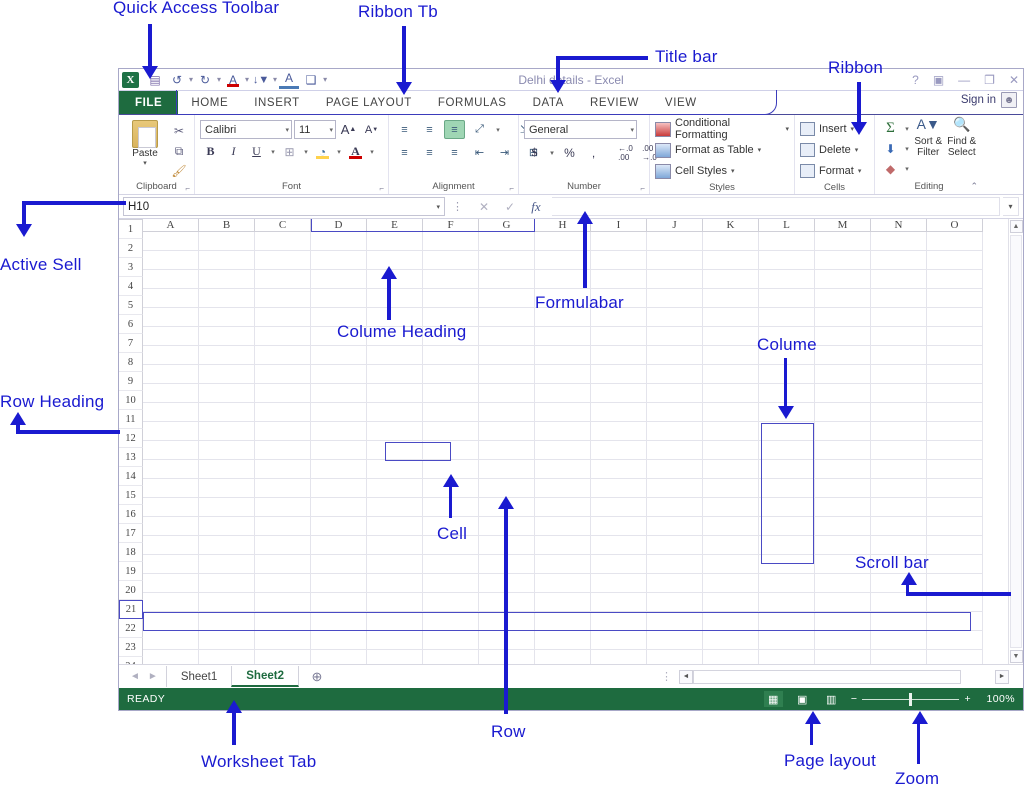 This screenshot has height=789, width=1024. Describe the element at coordinates (989, 80) in the screenshot. I see `restore-icon: ❐` at that location.